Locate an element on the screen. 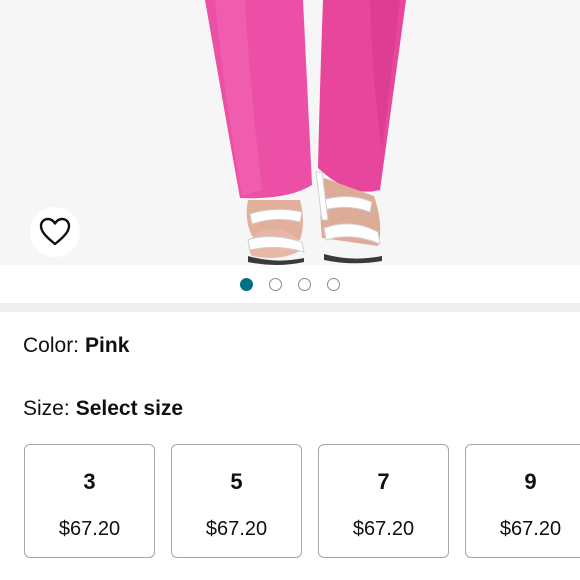 This screenshot has height=580, width=580. color-selection: Color: Pink is located at coordinates (76, 346).